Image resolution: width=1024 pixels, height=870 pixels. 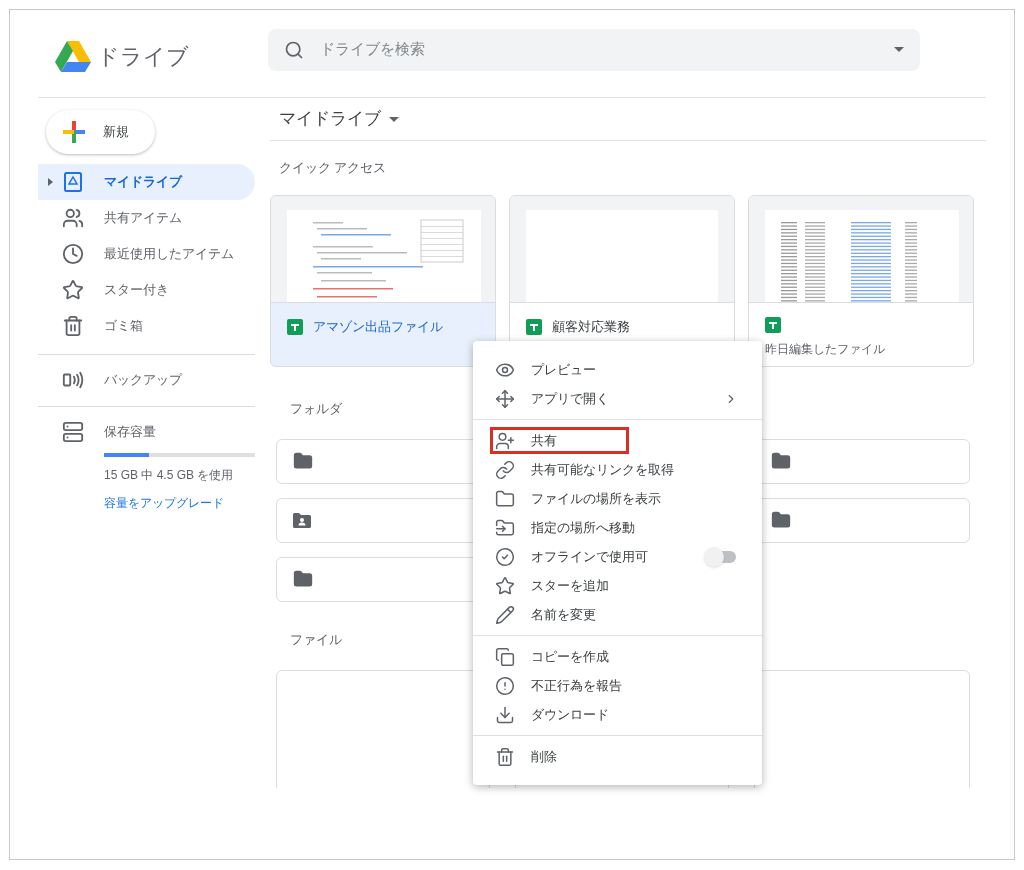 I want to click on app-title: ドライブ, so click(x=143, y=57).